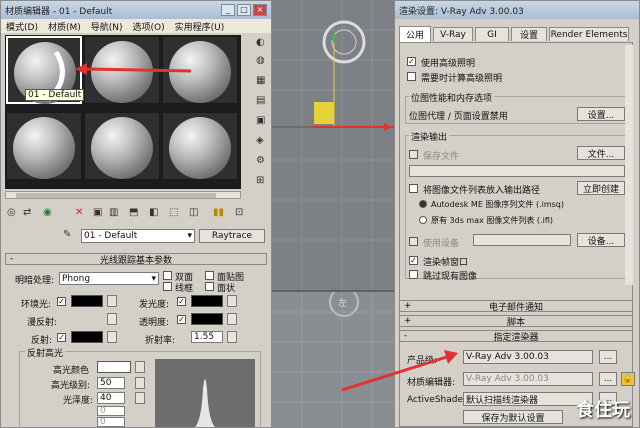  I want to click on faceted-checkbox, so click(209, 286).